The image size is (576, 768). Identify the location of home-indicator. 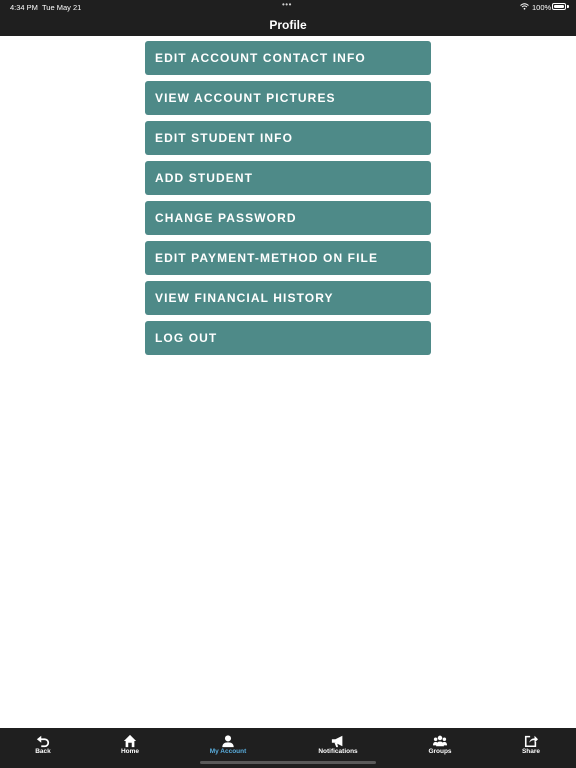
(288, 762).